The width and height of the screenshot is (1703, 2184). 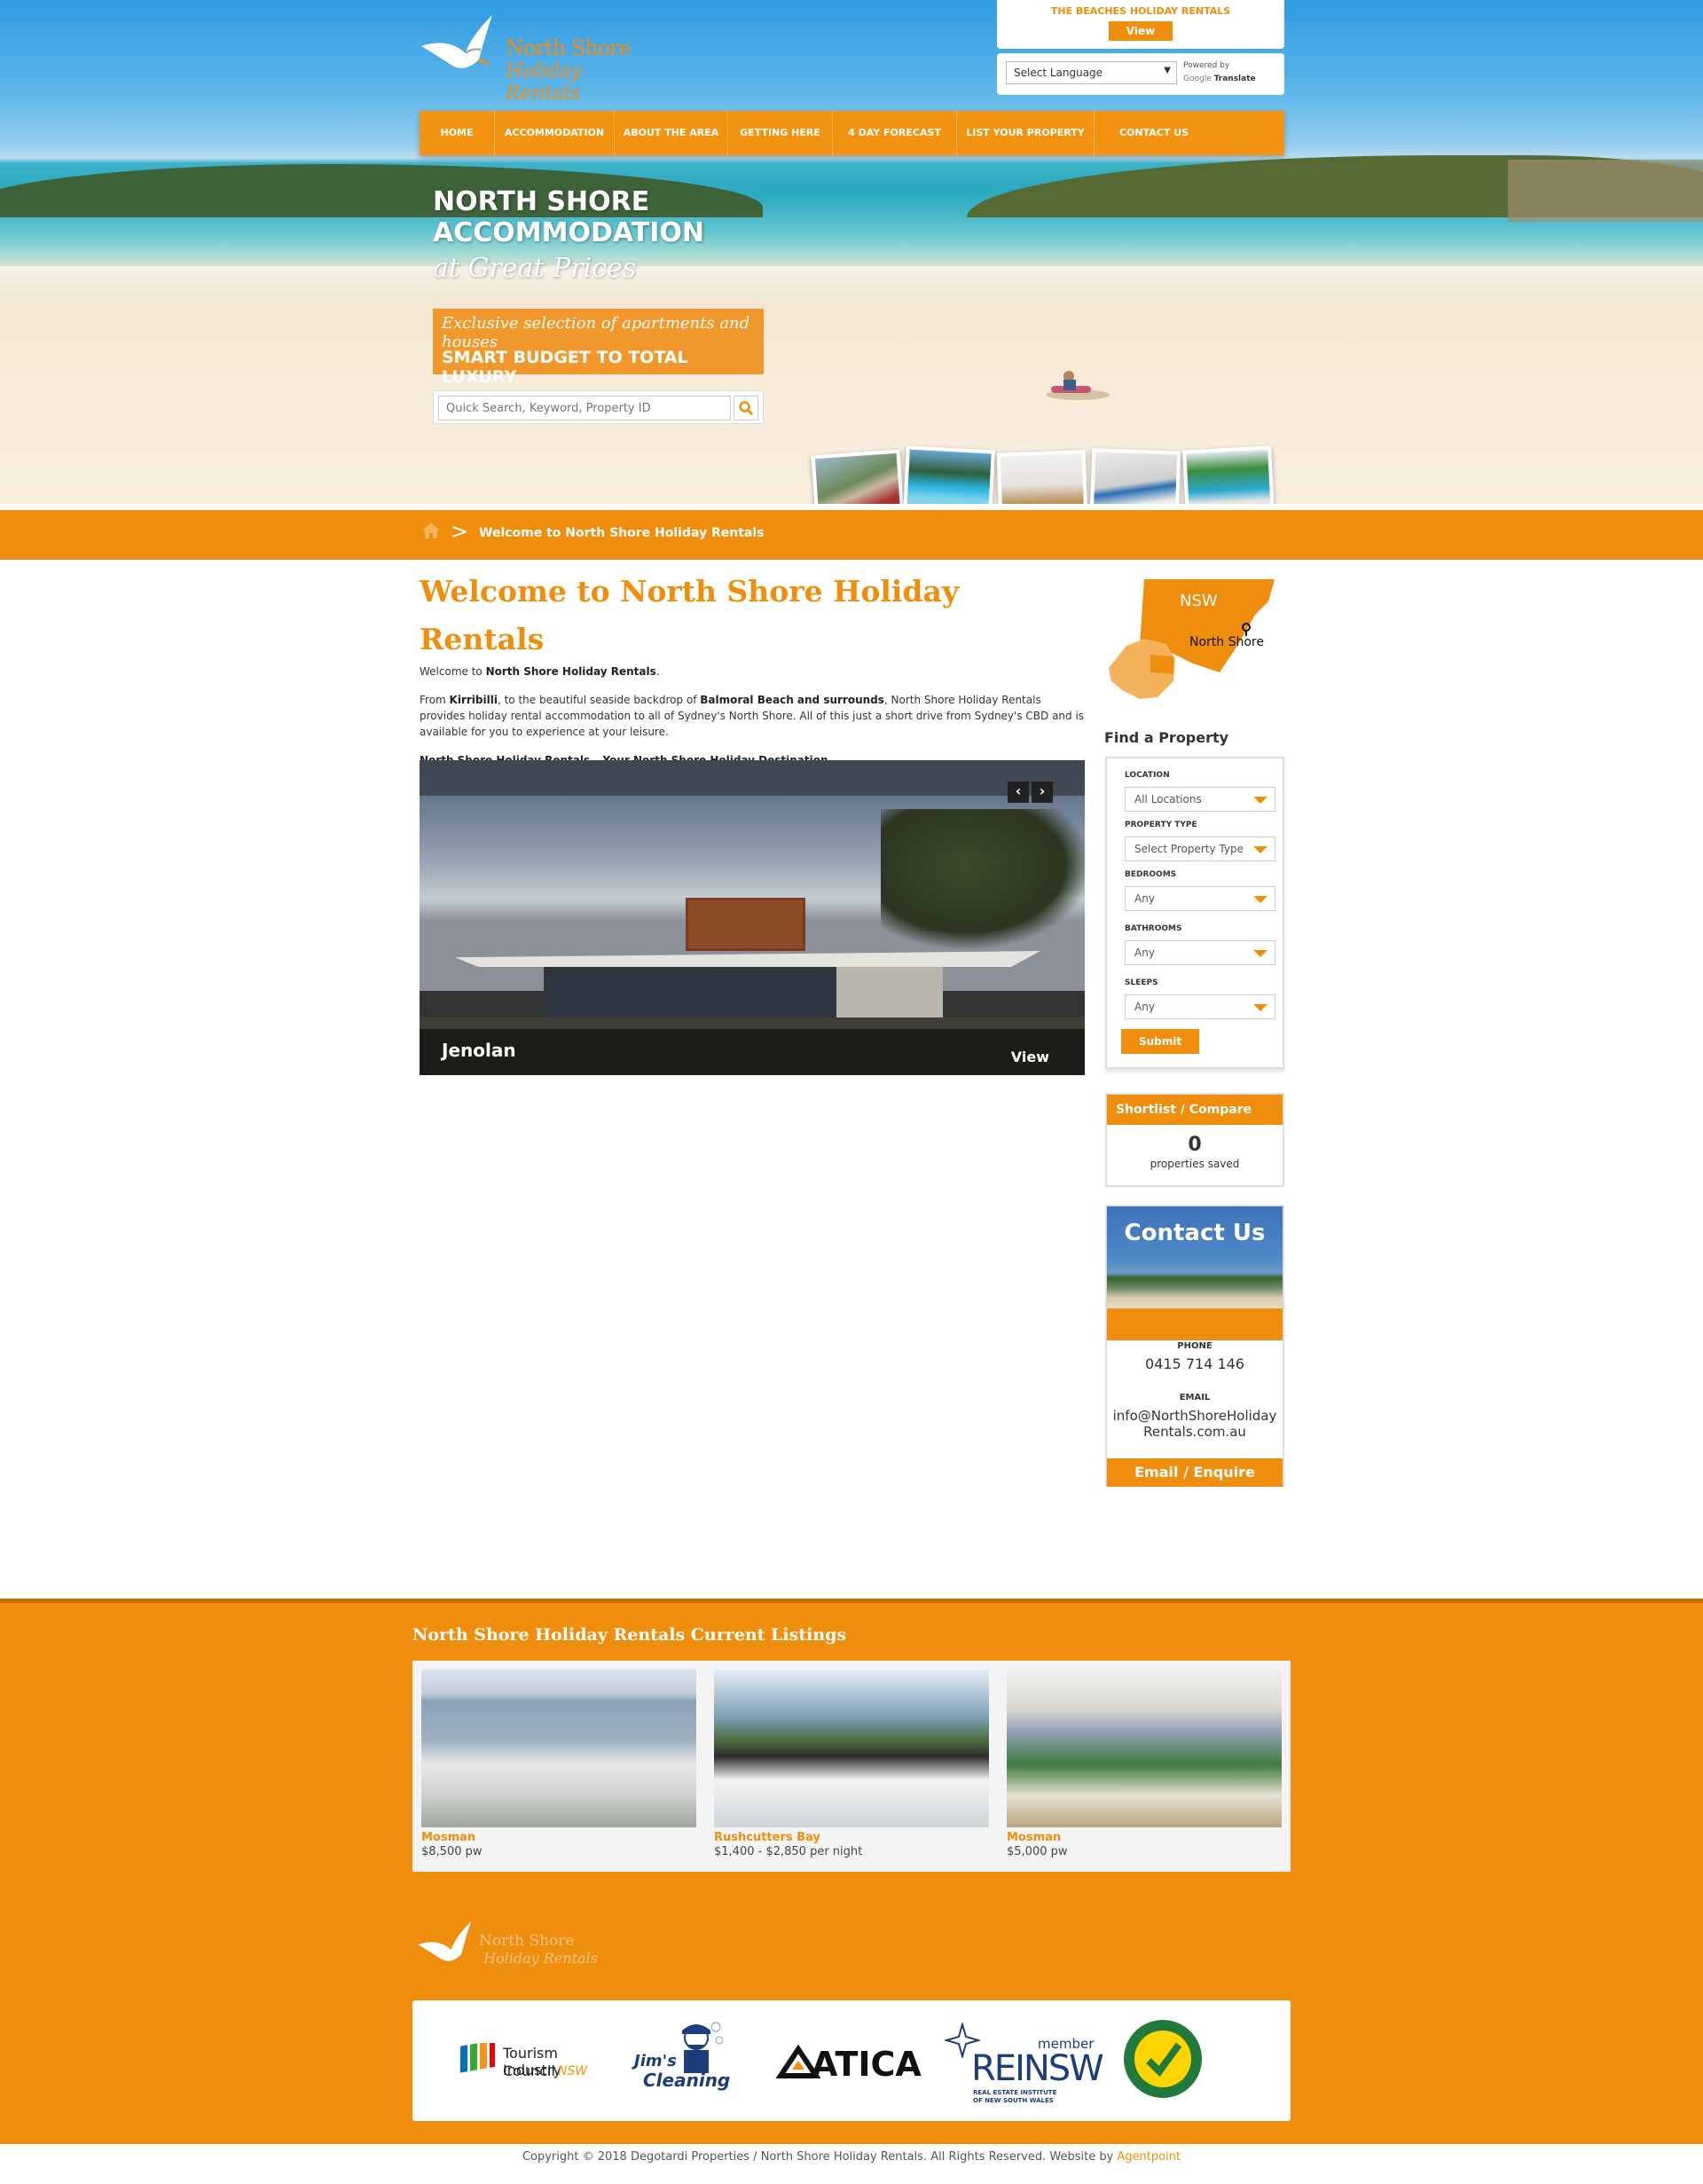 What do you see at coordinates (457, 133) in the screenshot?
I see `nav-home: HOME` at bounding box center [457, 133].